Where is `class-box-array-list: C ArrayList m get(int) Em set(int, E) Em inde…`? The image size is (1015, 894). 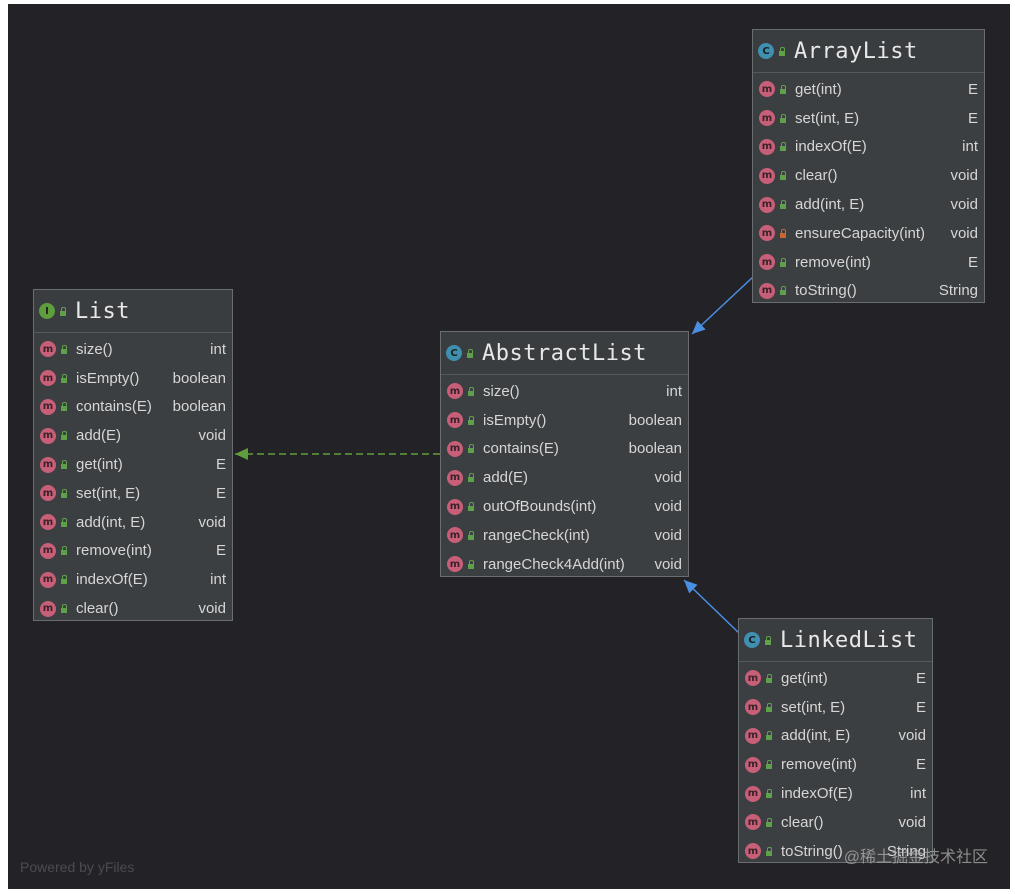 class-box-array-list: C ArrayList m get(int) Em set(int, E) Em inde… is located at coordinates (868, 166).